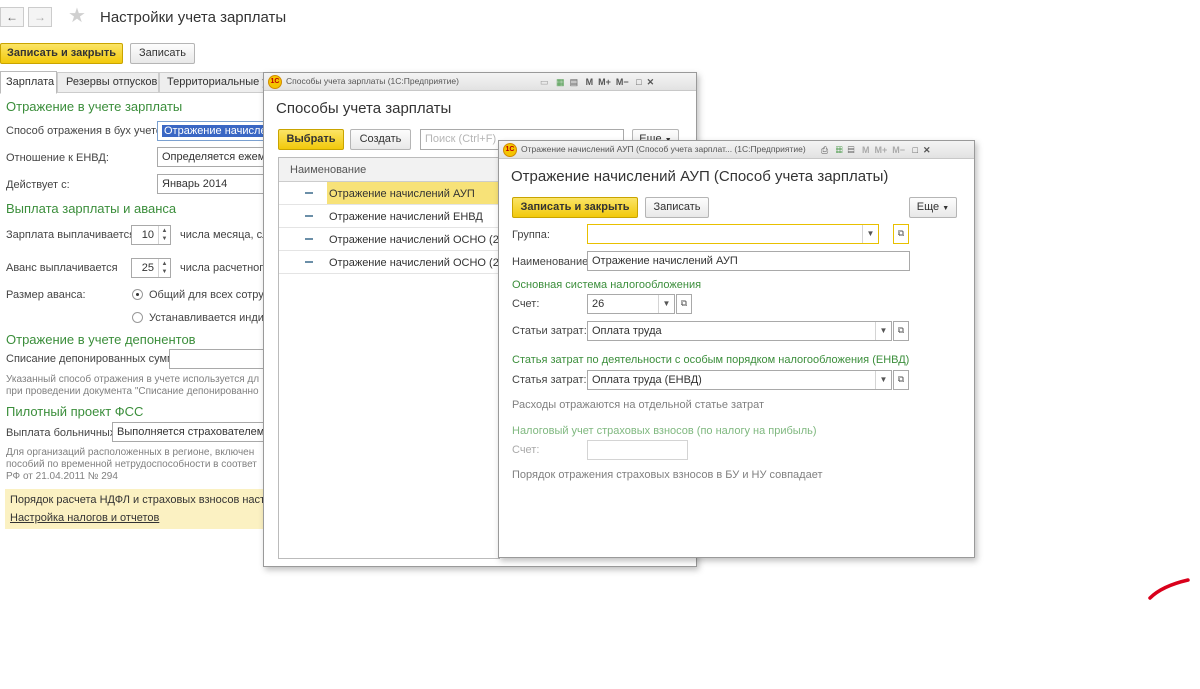  I want to click on cost2-label: Статья затрат:, so click(549, 380).